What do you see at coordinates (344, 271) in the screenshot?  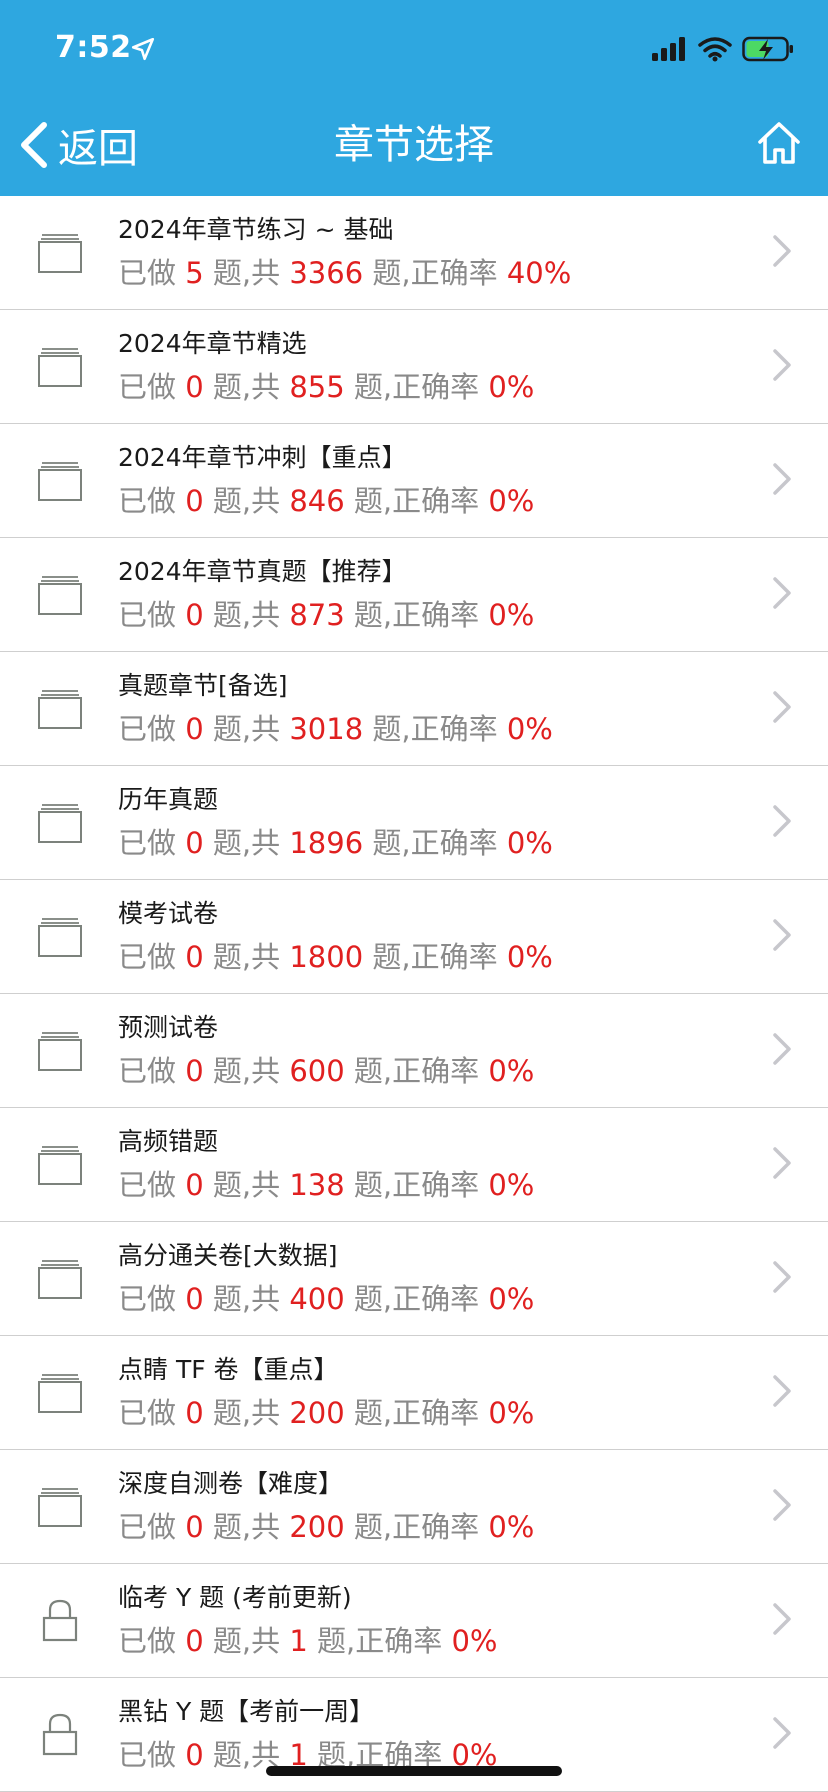 I see `chapter-stats: 已做 5 题,共 3366 题,正确率 40%` at bounding box center [344, 271].